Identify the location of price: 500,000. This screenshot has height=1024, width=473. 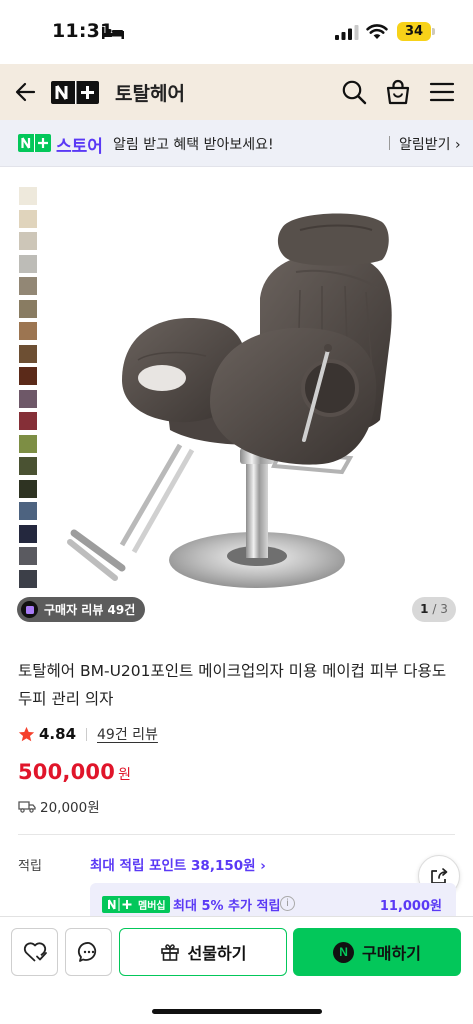
(67, 772).